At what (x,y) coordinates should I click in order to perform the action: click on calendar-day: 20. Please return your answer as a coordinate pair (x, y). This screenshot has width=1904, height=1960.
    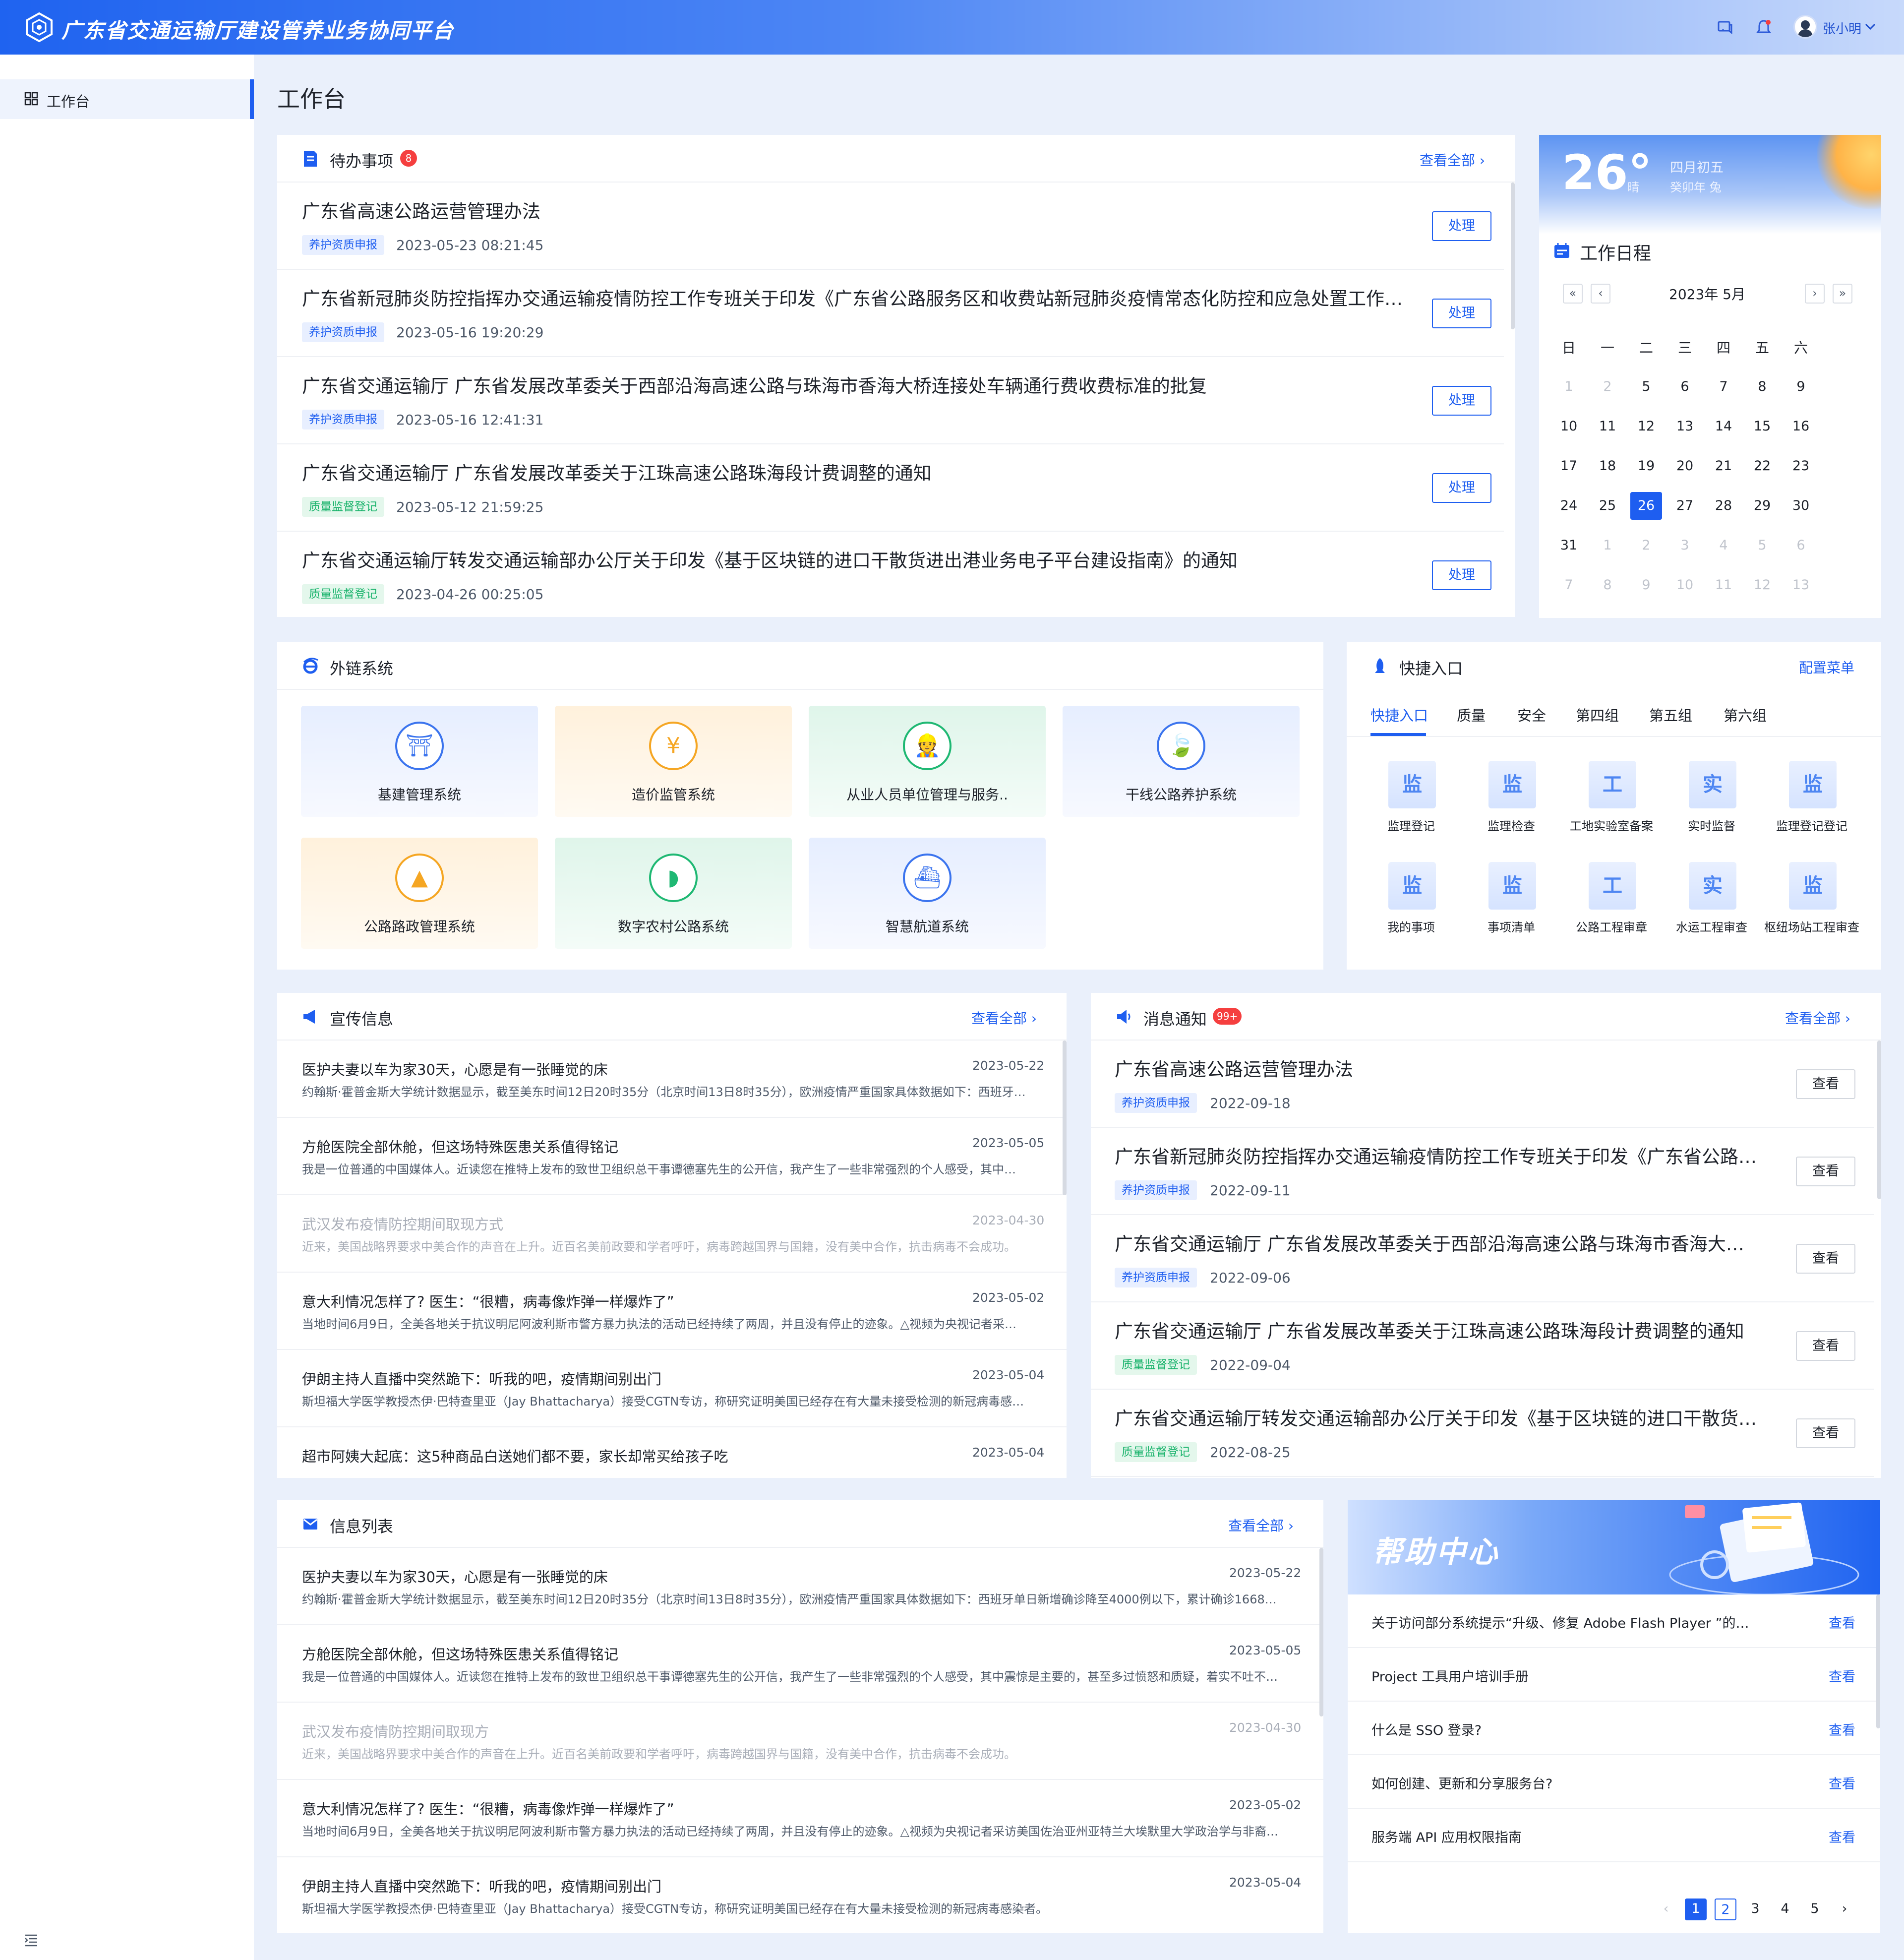
    Looking at the image, I should click on (1685, 466).